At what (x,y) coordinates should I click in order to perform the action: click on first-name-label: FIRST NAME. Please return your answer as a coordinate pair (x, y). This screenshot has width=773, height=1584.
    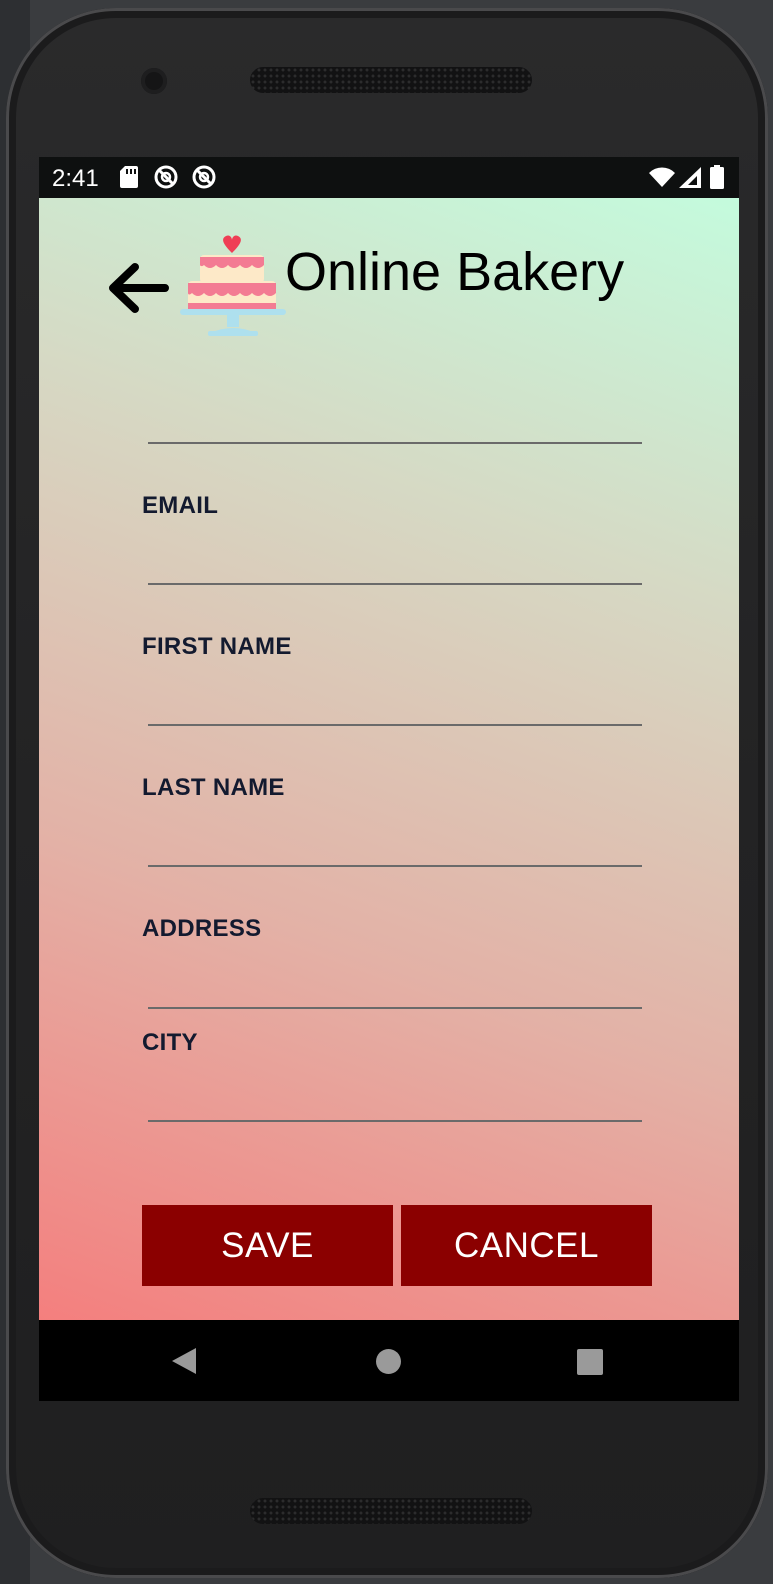
    Looking at the image, I should click on (217, 646).